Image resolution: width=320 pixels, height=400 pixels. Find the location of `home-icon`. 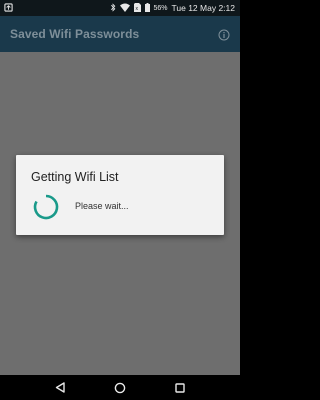

home-icon is located at coordinates (120, 388).